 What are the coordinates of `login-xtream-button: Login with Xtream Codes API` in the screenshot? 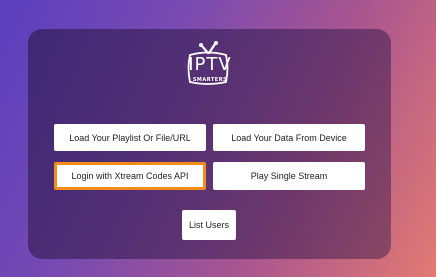 It's located at (130, 176).